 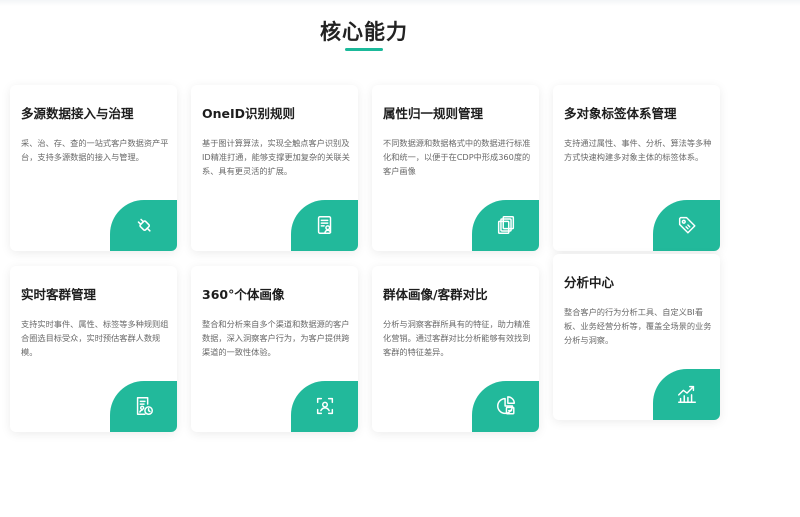 What do you see at coordinates (95, 338) in the screenshot?
I see `card-description: 支持实时事件、属性、标签等多种规则组合圈选目标受众，实时预估客群人数规模。` at bounding box center [95, 338].